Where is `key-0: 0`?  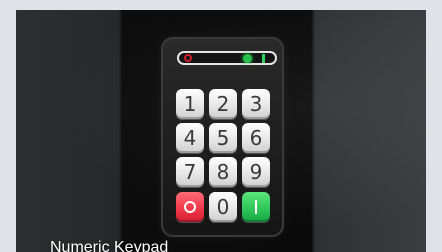 key-0: 0 is located at coordinates (223, 207).